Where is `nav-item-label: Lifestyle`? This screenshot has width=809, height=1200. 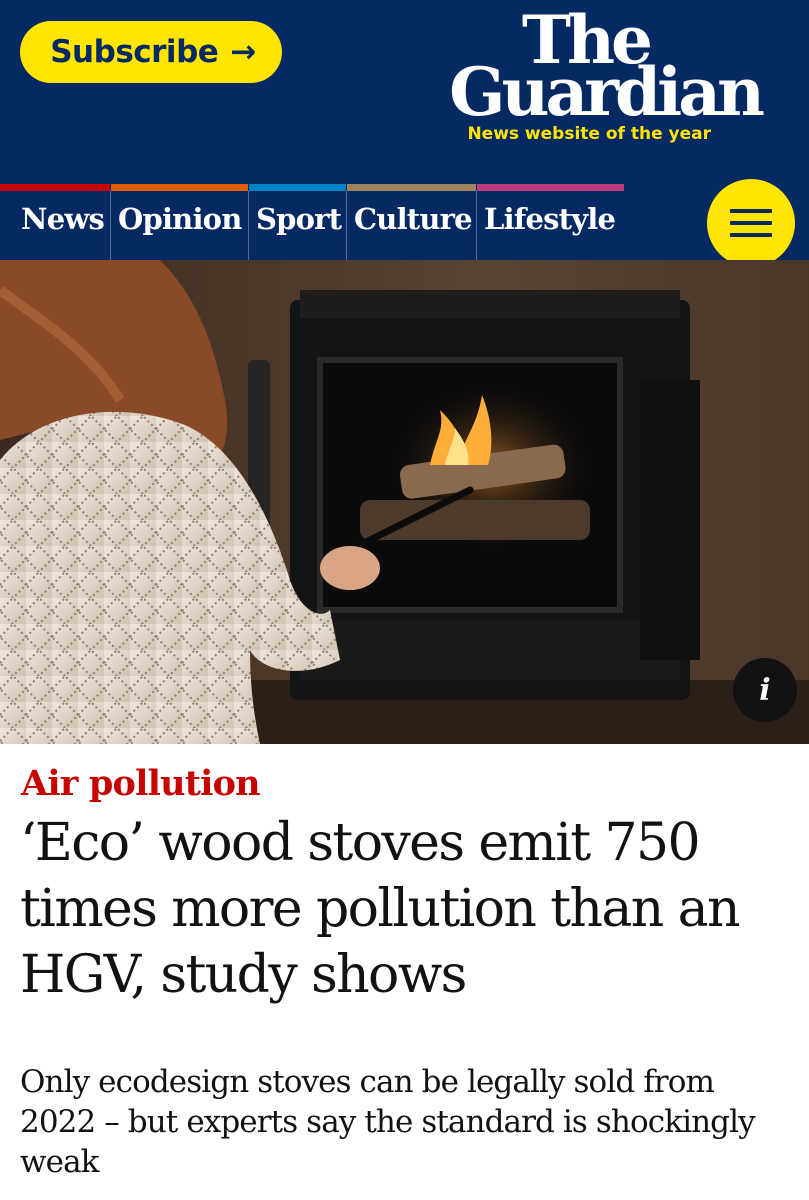
nav-item-label: Lifestyle is located at coordinates (550, 219).